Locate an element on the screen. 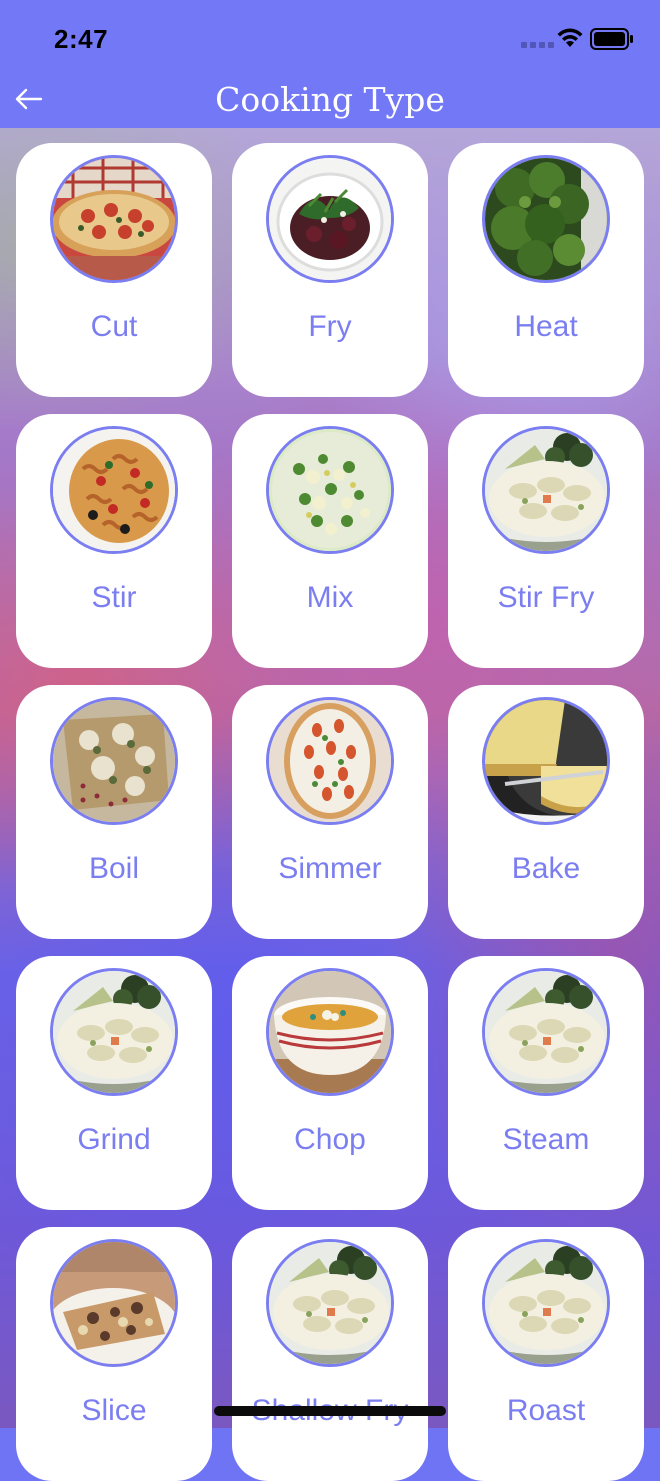 The width and height of the screenshot is (660, 1481). cooking-type-card-simmer: Simmer is located at coordinates (330, 812).